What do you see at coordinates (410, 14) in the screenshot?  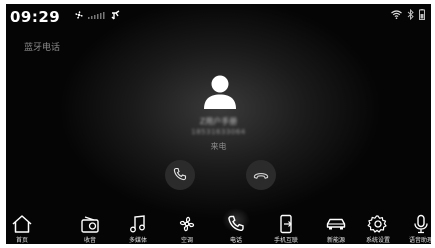 I see `bluetooth-icon` at bounding box center [410, 14].